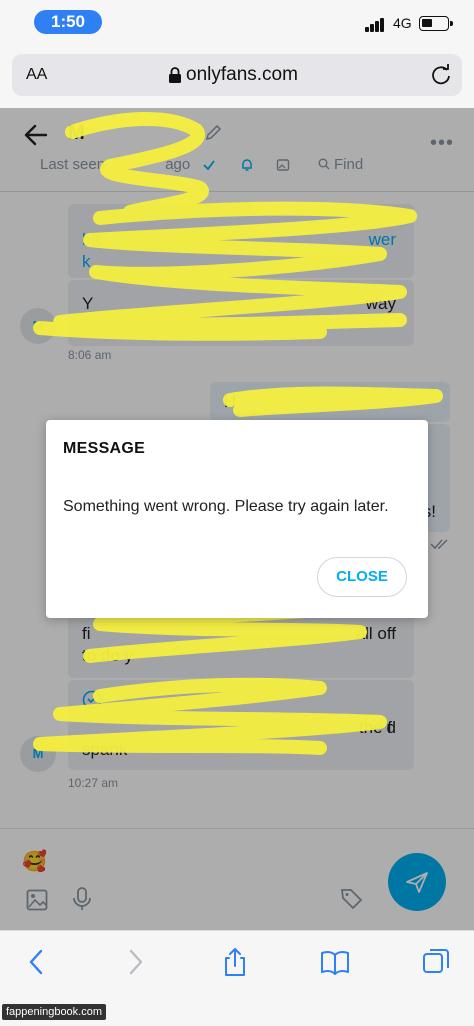  What do you see at coordinates (237, 23) in the screenshot?
I see `status-bar: 1:50 4G` at bounding box center [237, 23].